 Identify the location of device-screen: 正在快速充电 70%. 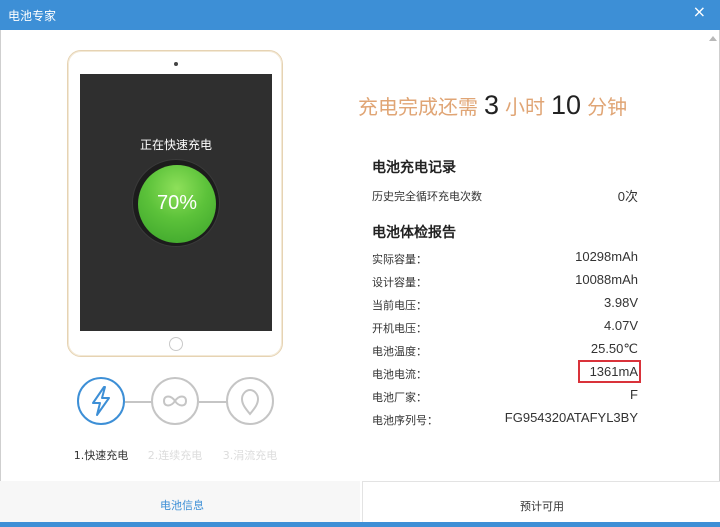
(176, 202).